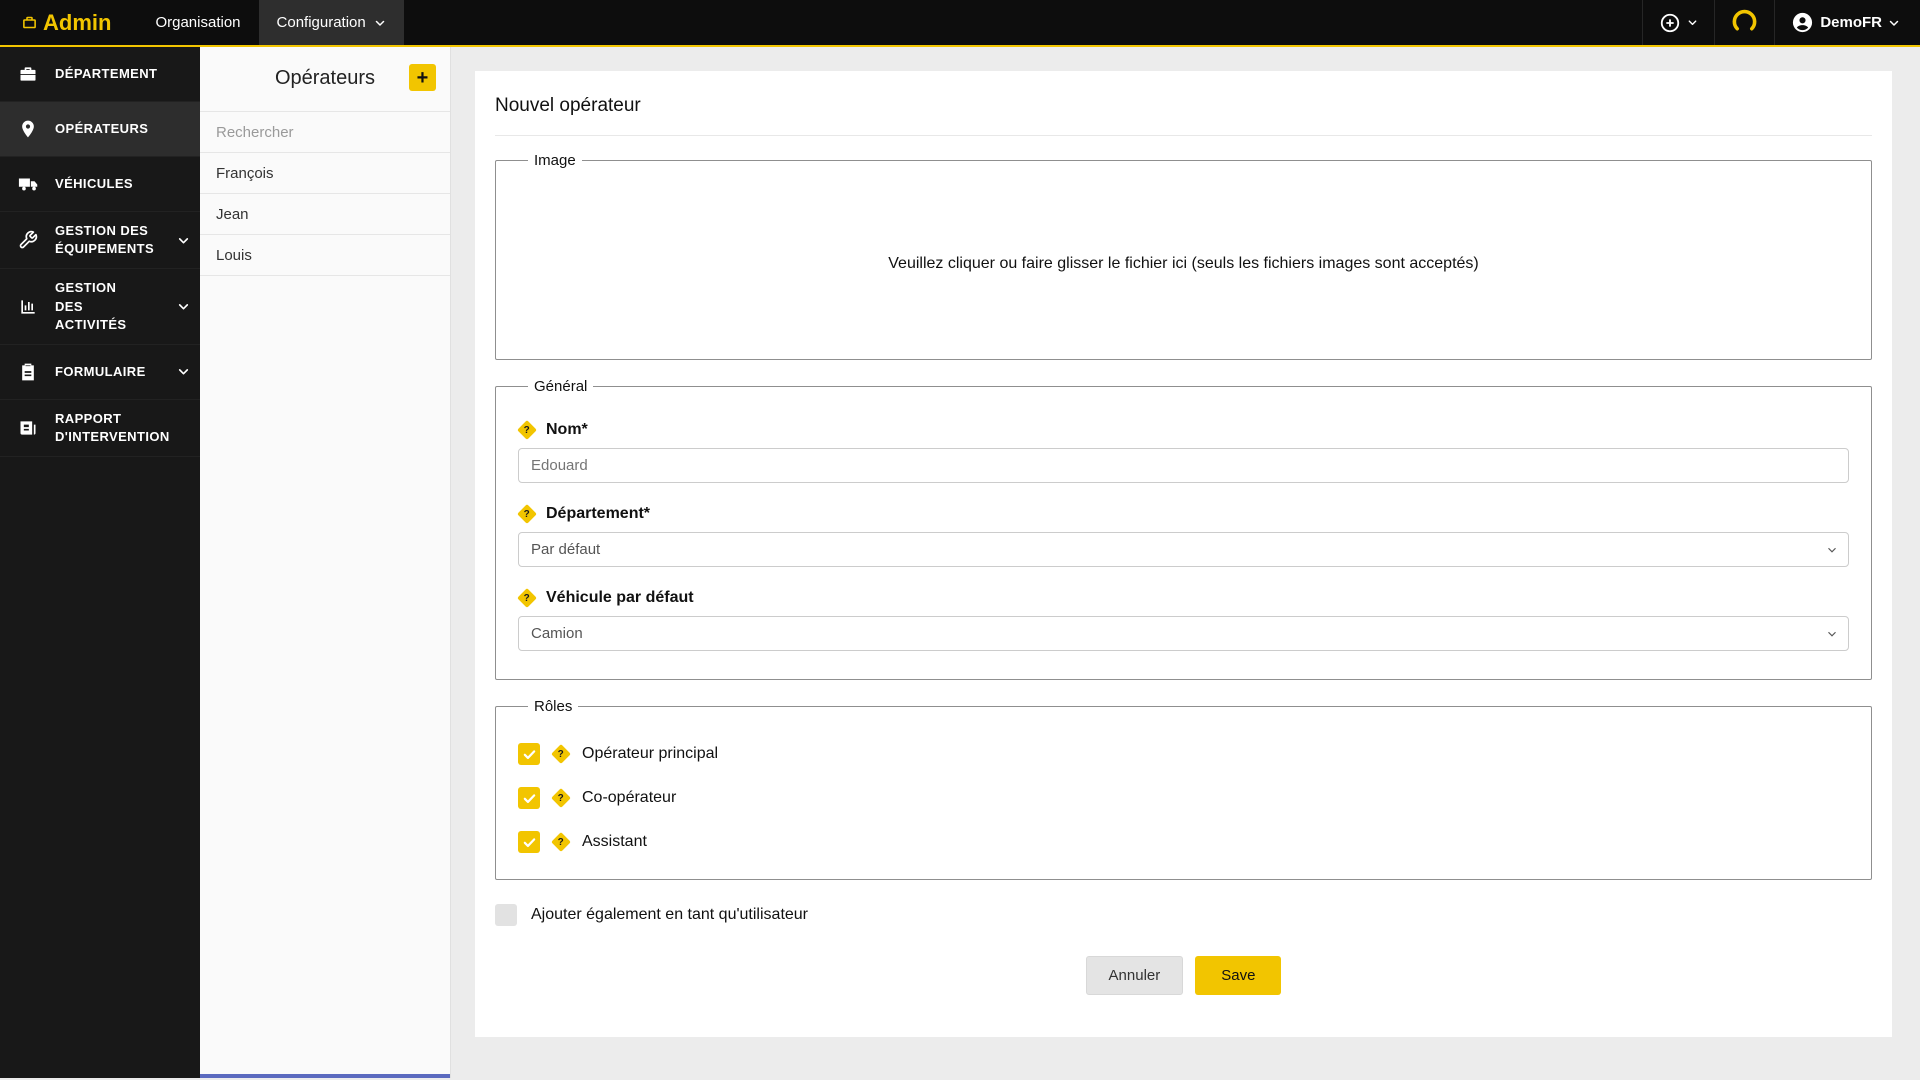  I want to click on role-row-co-operateur: ? Co-opérateur, so click(1183, 798).